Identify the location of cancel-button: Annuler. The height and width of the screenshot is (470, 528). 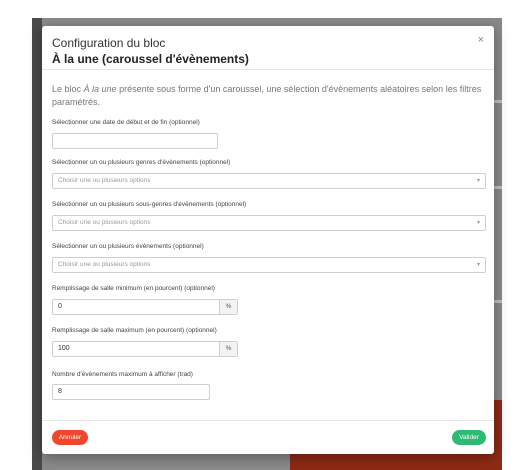
(70, 437).